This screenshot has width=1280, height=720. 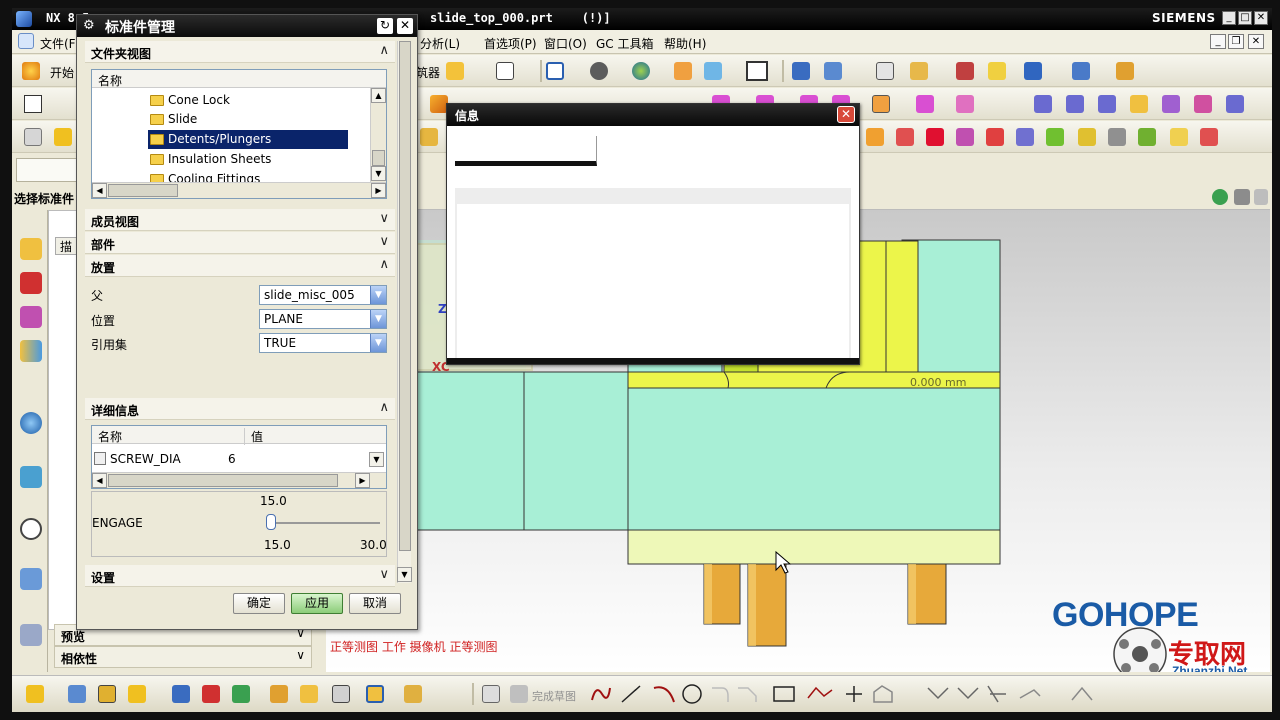 What do you see at coordinates (323, 295) in the screenshot?
I see `parent-select: slide_misc_005 ▼` at bounding box center [323, 295].